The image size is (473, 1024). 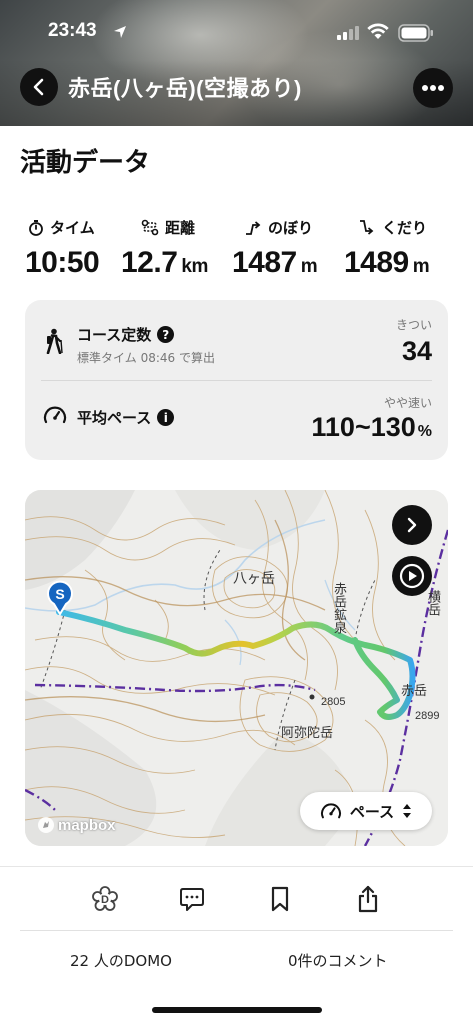 I want to click on mapbox-attribution: mapbox, so click(x=76, y=825).